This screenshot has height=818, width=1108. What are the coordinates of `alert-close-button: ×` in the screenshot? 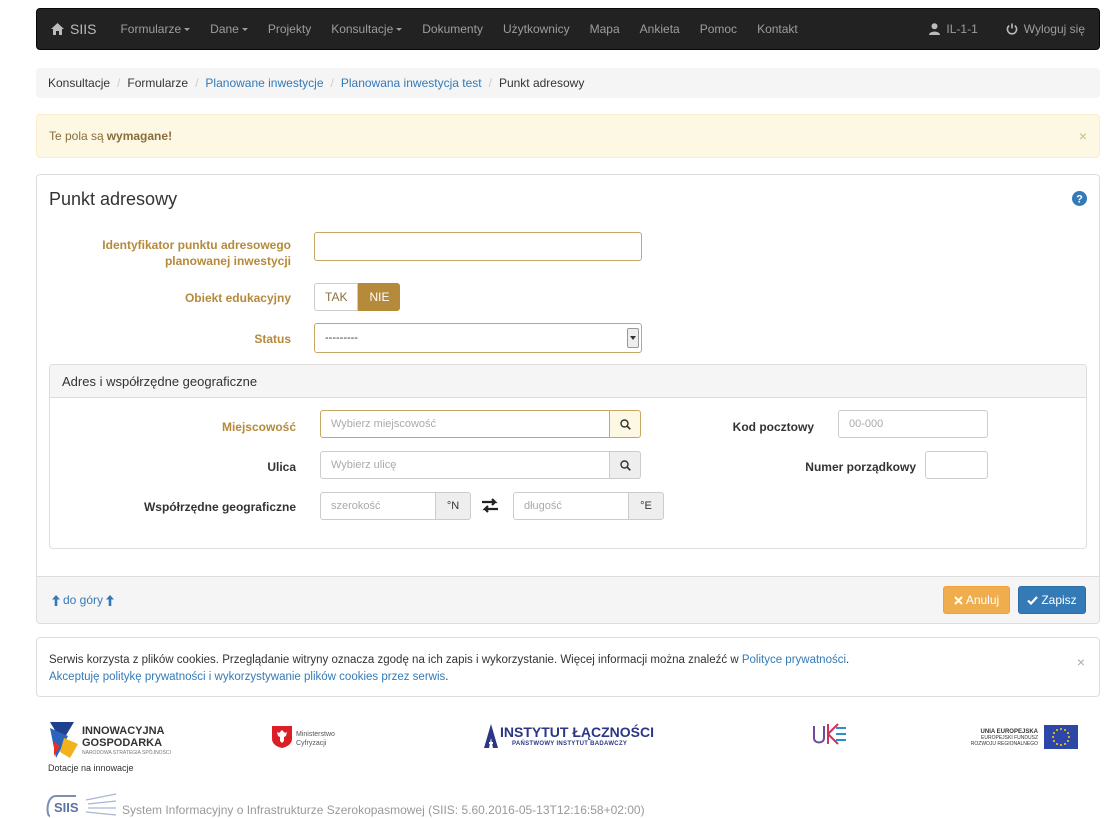 It's located at (1083, 136).